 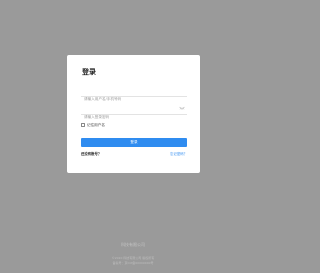 What do you see at coordinates (83, 125) in the screenshot?
I see `remember-checkbox` at bounding box center [83, 125].